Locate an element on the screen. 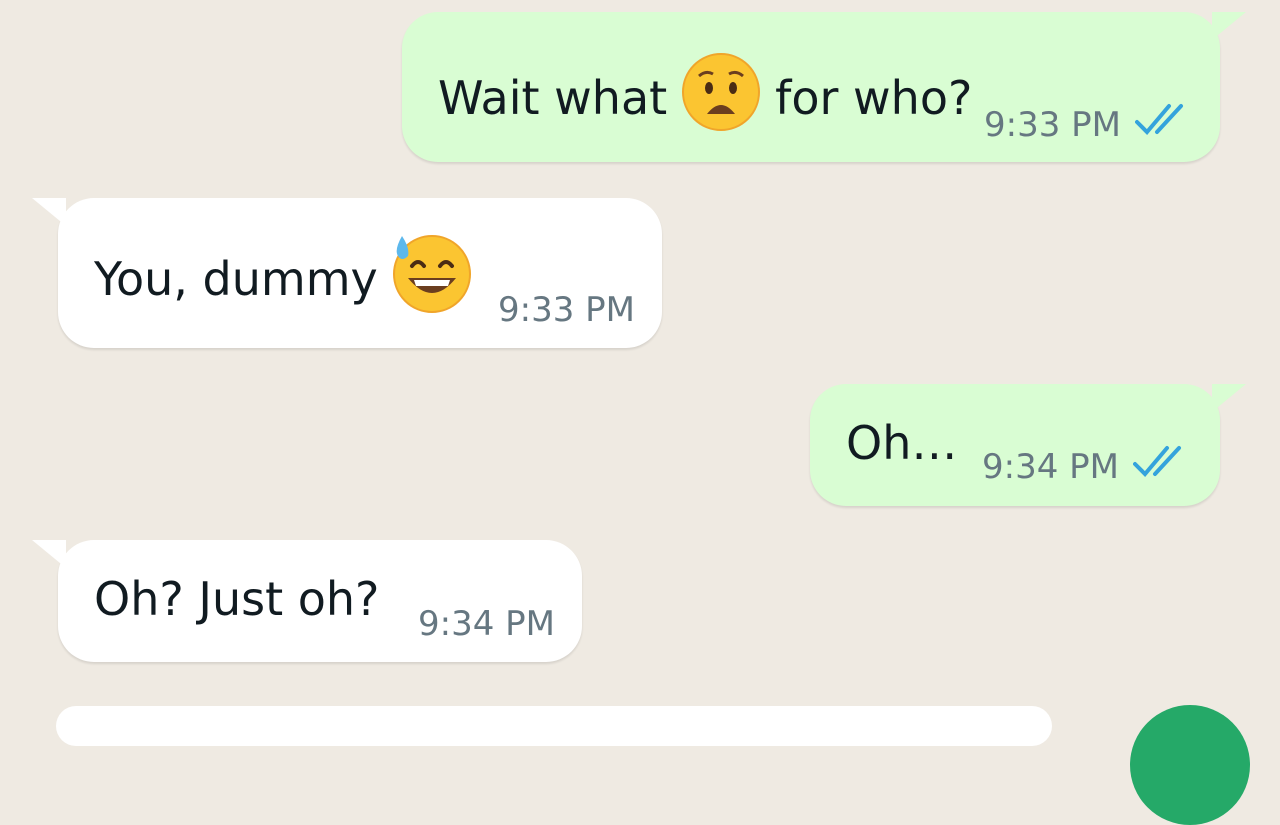 This screenshot has height=825, width=1280. message-bubble-incoming: Oh? Just oh? 9:34 PM is located at coordinates (307, 601).